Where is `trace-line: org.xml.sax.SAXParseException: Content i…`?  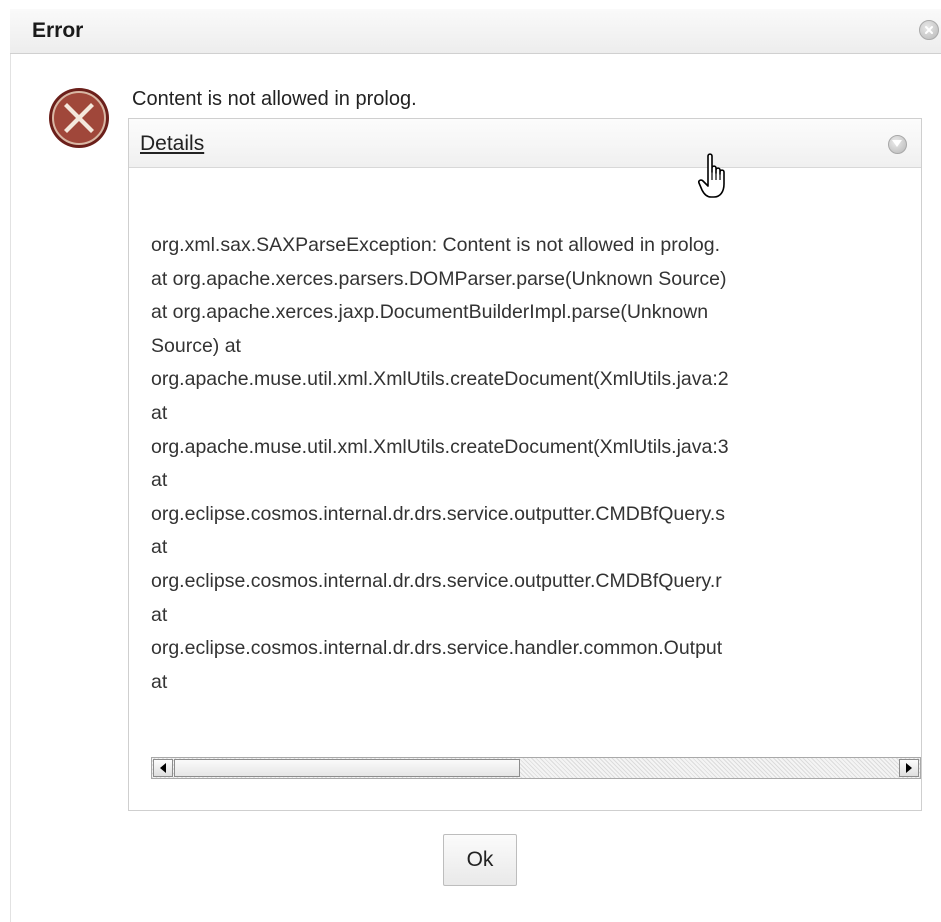
trace-line: org.xml.sax.SAXParseException: Content i… is located at coordinates (436, 245).